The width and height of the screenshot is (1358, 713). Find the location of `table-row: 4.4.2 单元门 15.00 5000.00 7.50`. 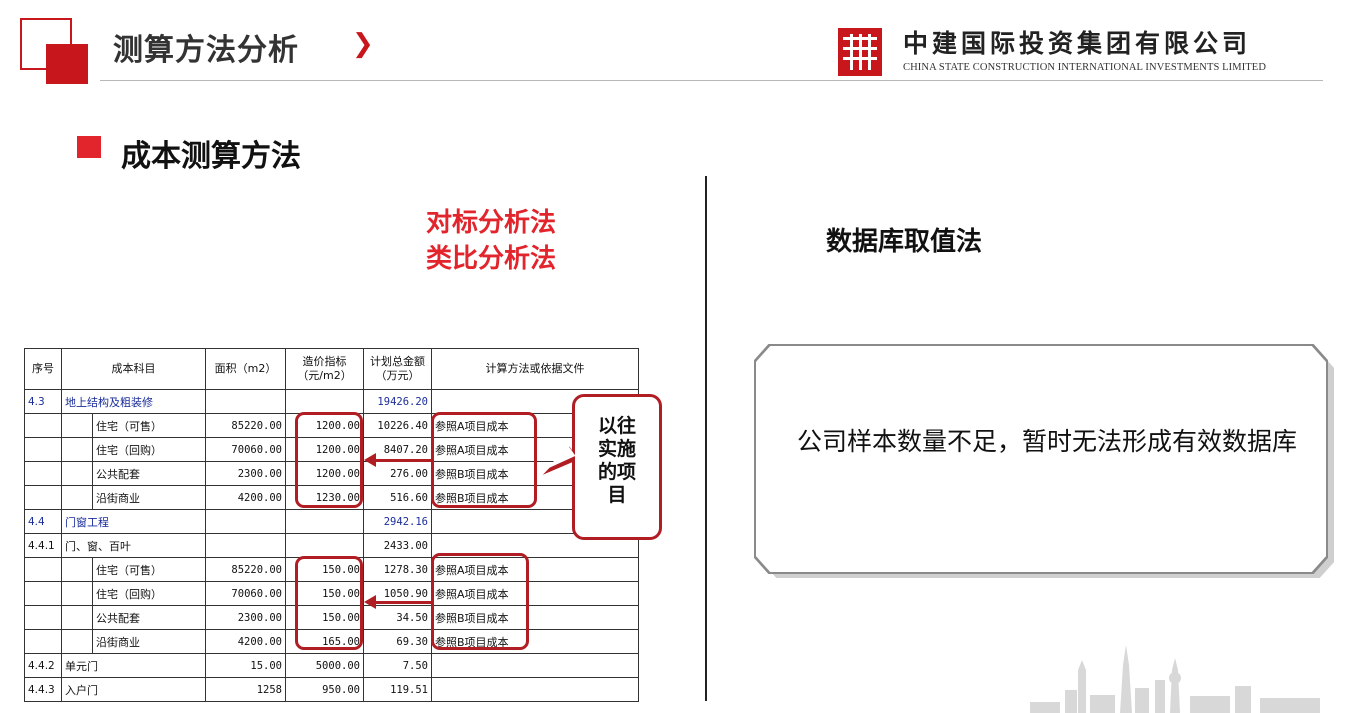

table-row: 4.4.2 单元门 15.00 5000.00 7.50 is located at coordinates (331, 665).